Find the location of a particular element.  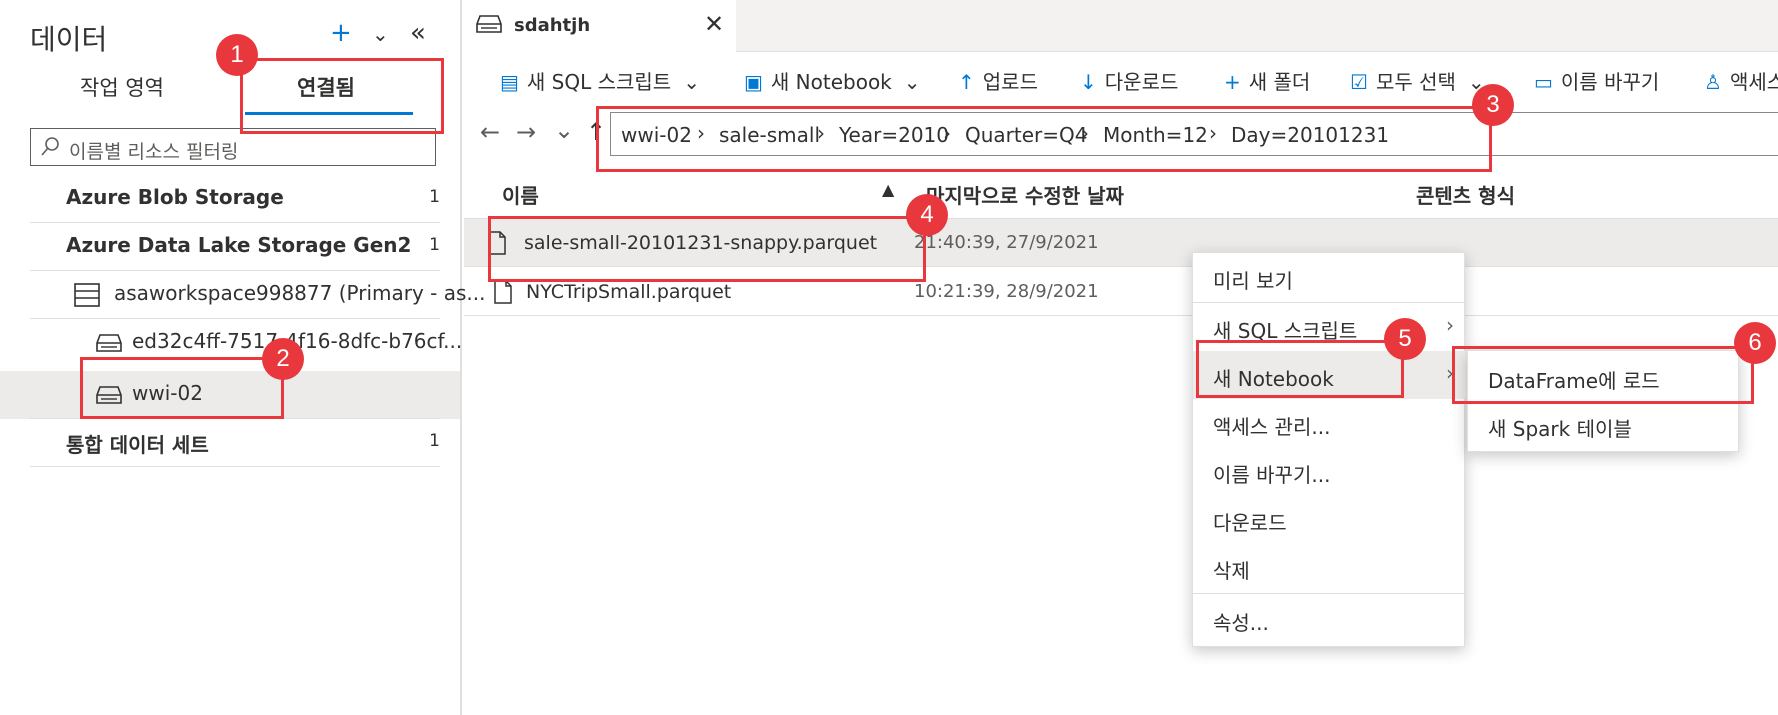

menu-divider is located at coordinates (1329, 593).